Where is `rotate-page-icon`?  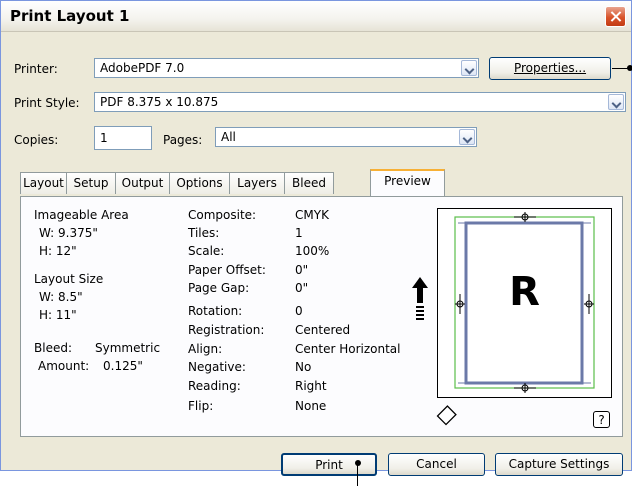 rotate-page-icon is located at coordinates (446, 416).